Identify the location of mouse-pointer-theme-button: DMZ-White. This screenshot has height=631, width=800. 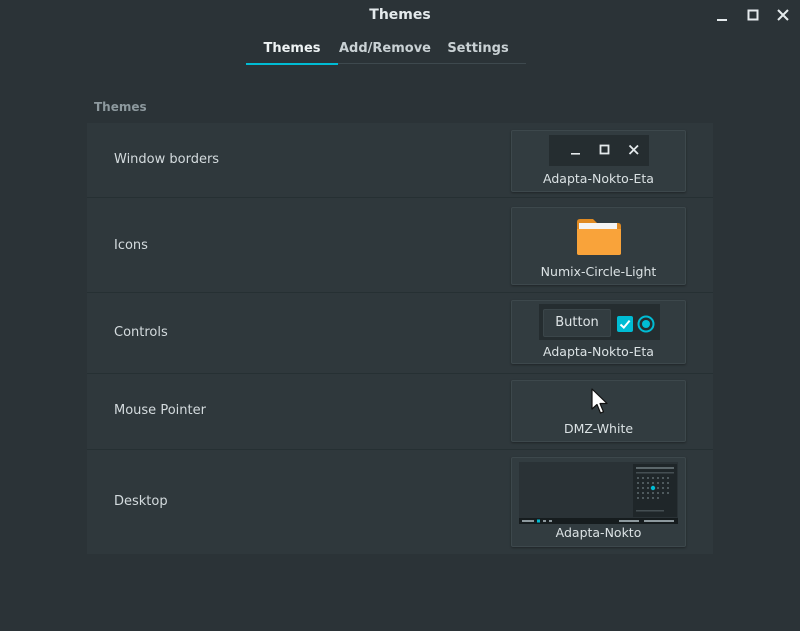
(598, 411).